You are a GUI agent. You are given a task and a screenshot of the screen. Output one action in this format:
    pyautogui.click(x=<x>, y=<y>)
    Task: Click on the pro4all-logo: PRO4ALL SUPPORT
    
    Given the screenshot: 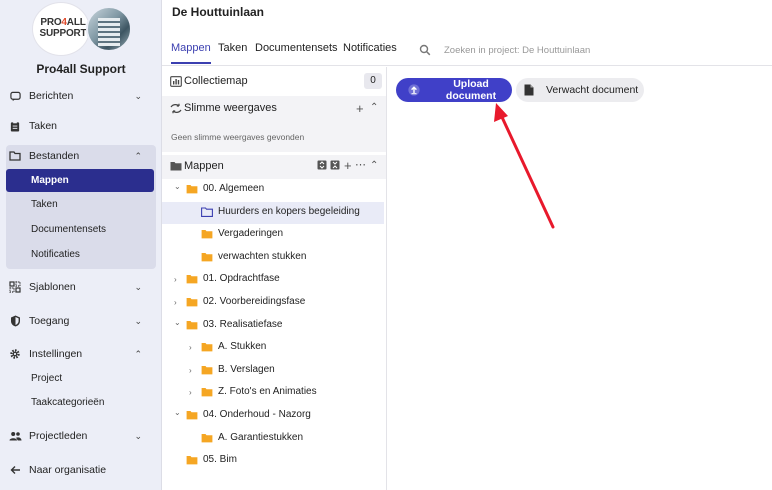 What is the action you would take?
    pyautogui.click(x=61, y=29)
    